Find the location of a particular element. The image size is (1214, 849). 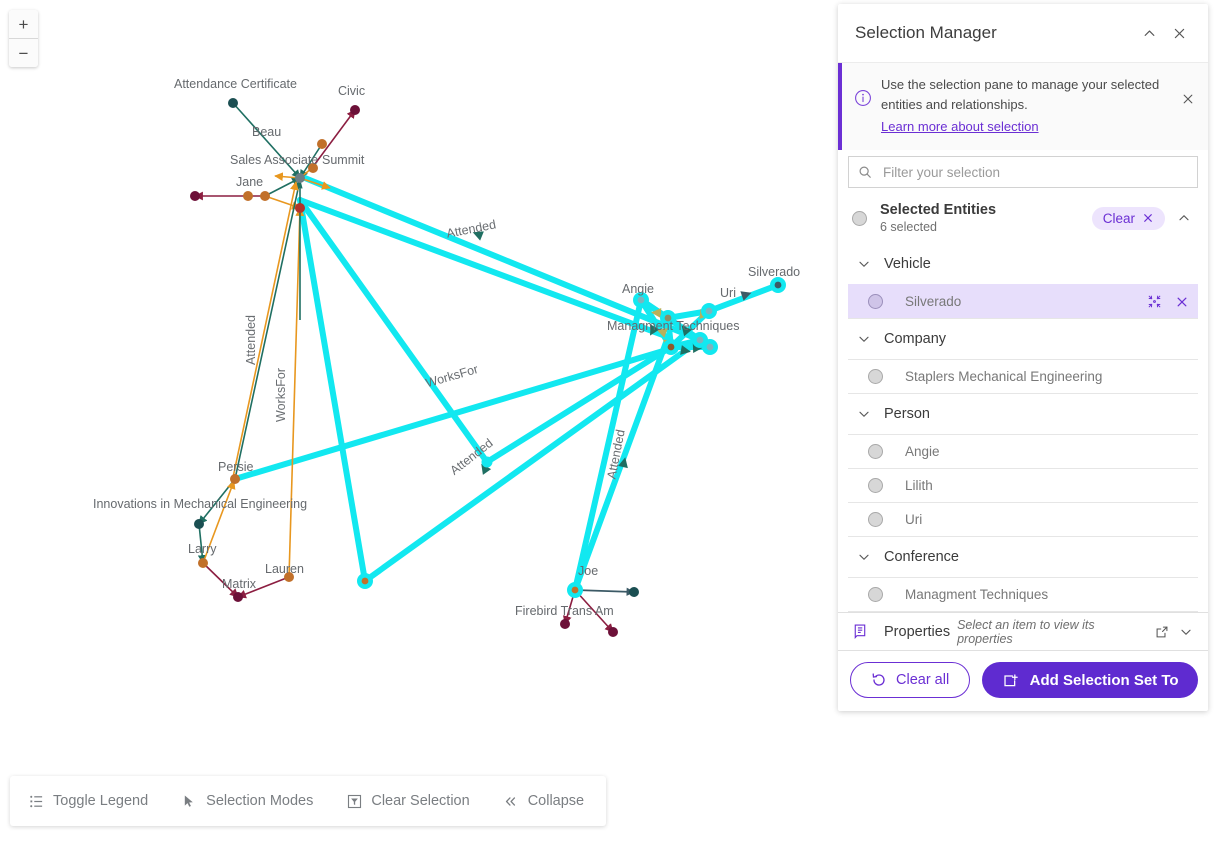

clear-chip-label: Clear is located at coordinates (1118, 218).